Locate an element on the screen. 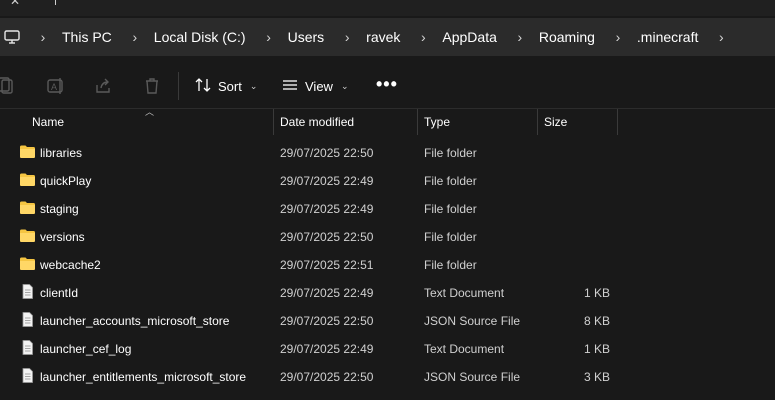 The height and width of the screenshot is (400, 775). file-row: webcache2 29/07/2025 22:51 File folder is located at coordinates (387, 264).